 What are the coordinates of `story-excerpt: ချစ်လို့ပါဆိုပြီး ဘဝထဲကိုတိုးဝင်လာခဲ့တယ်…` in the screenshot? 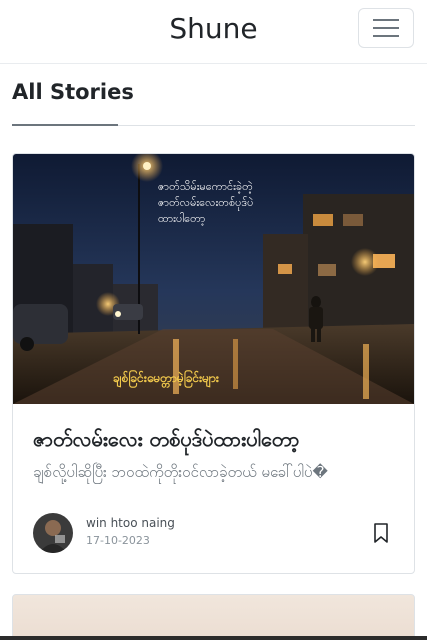 It's located at (180, 472).